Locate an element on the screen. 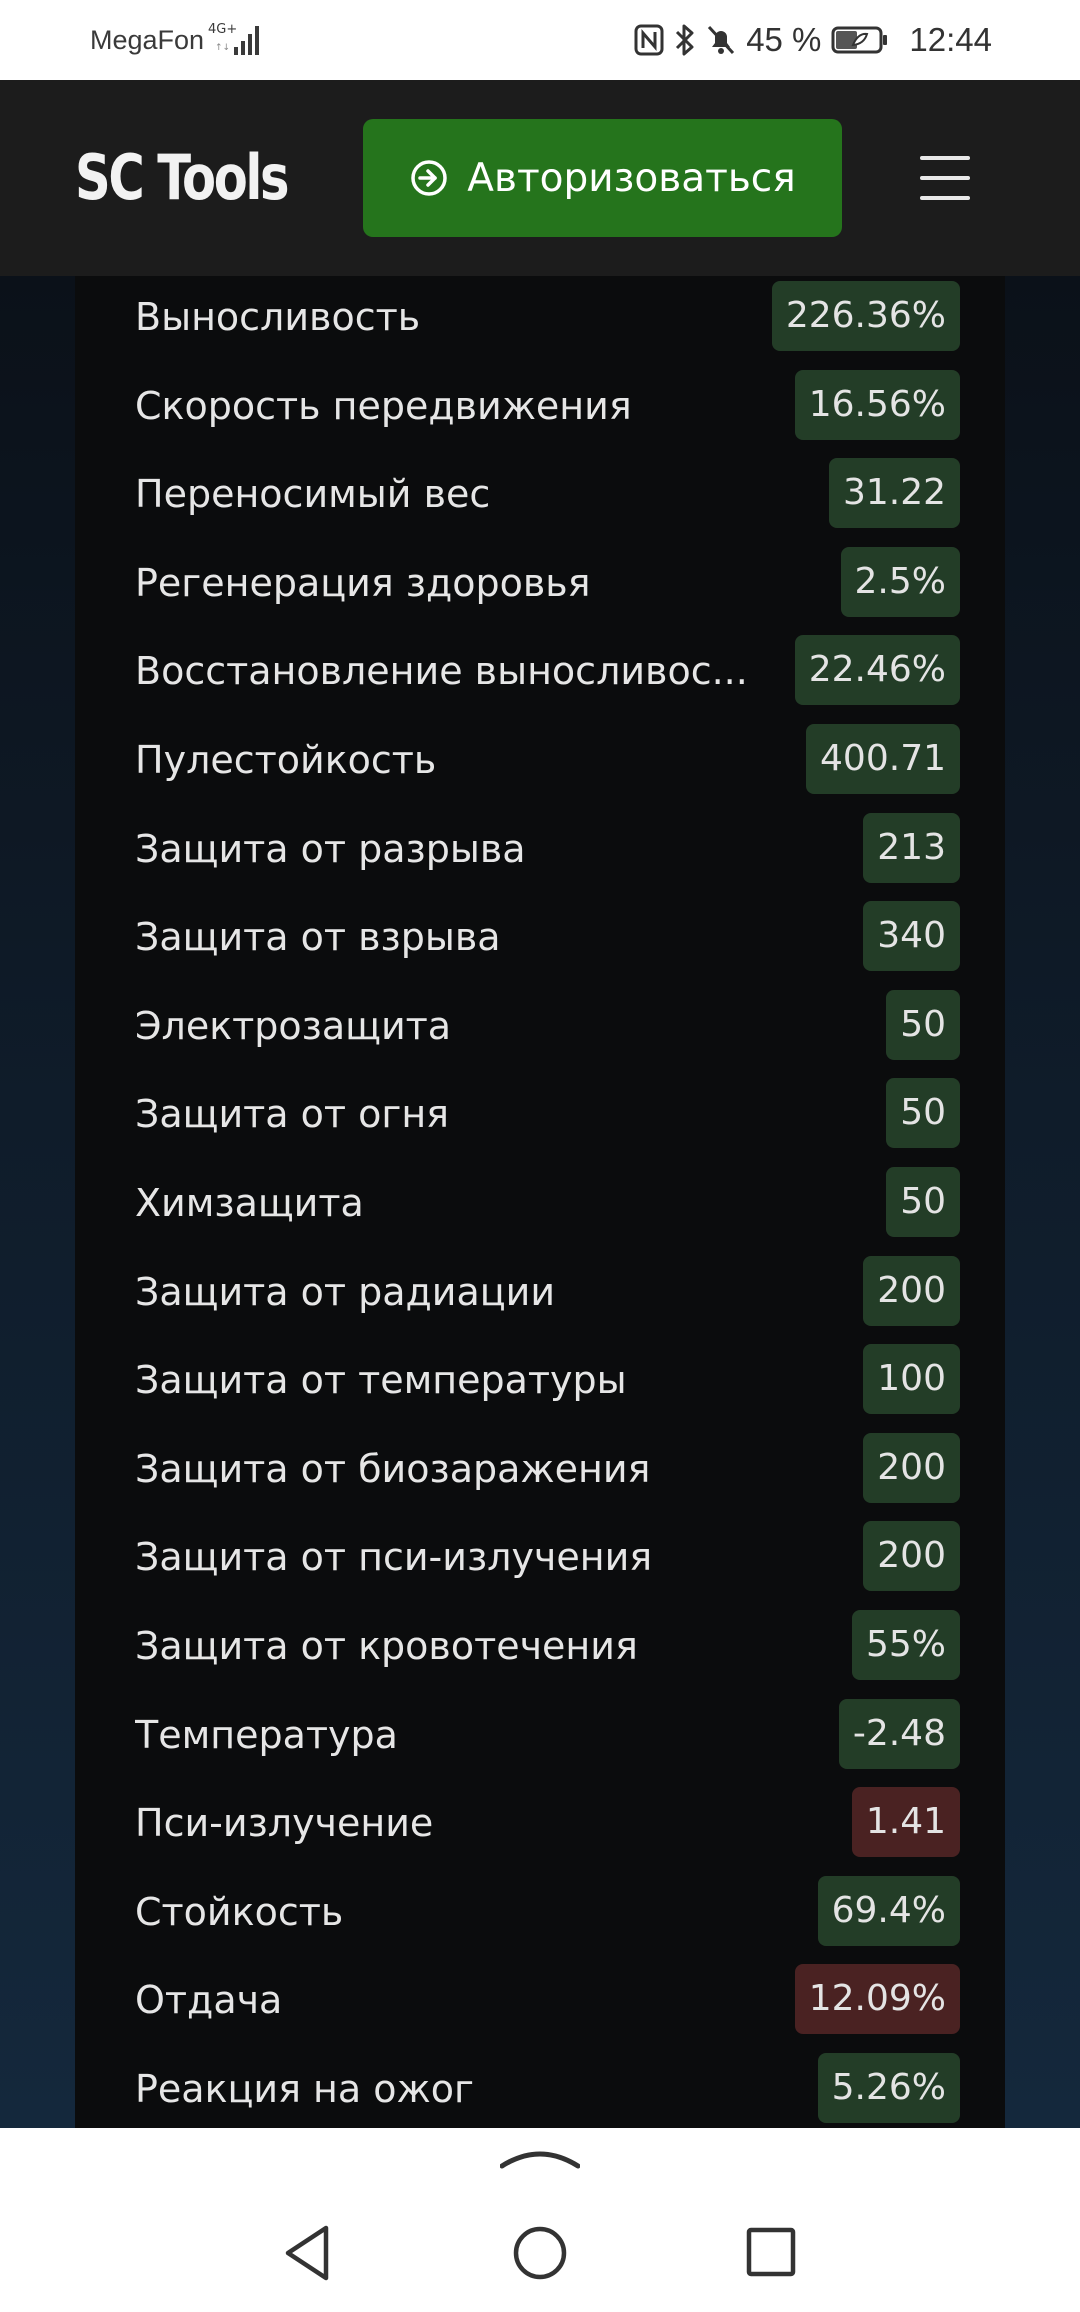 Image resolution: width=1080 pixels, height=2312 pixels. app-header: SC Tools Авторизоваться is located at coordinates (540, 178).